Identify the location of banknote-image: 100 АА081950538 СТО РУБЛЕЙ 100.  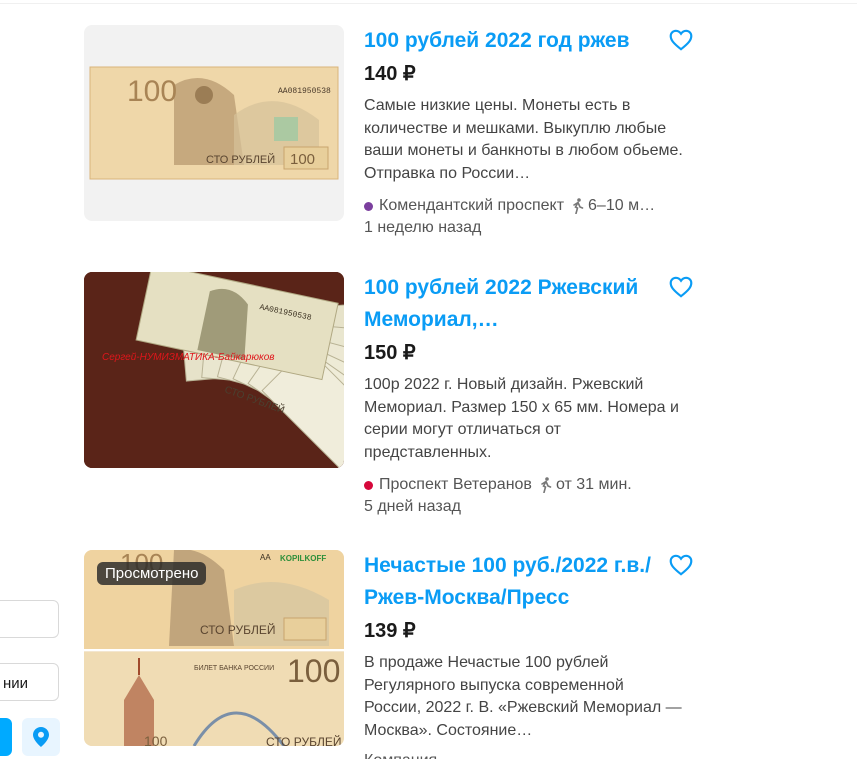
(214, 123).